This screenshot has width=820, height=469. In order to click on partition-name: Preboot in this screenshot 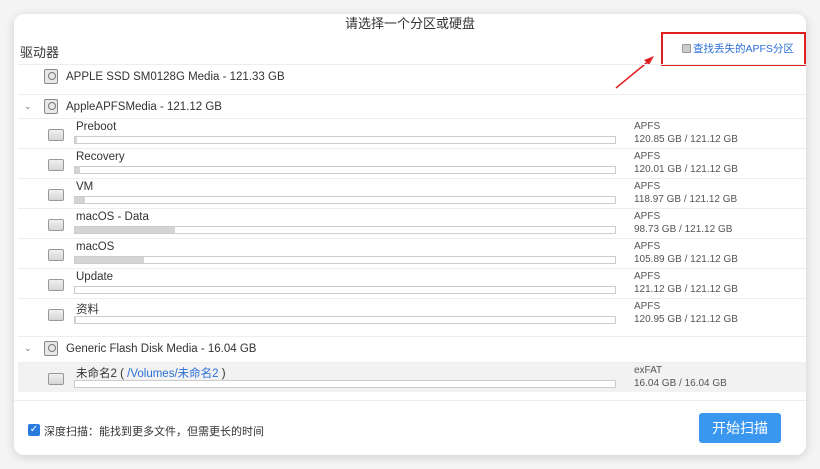, I will do `click(96, 127)`.